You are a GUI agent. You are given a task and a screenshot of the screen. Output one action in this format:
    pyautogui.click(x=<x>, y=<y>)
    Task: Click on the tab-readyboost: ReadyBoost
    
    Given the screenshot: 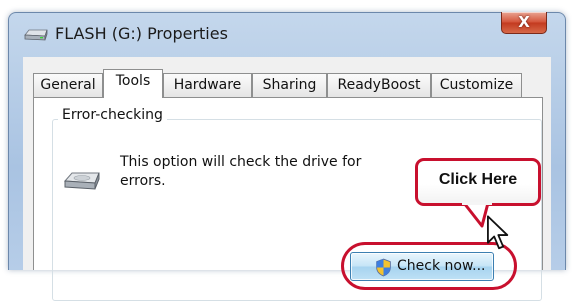 What is the action you would take?
    pyautogui.click(x=379, y=85)
    